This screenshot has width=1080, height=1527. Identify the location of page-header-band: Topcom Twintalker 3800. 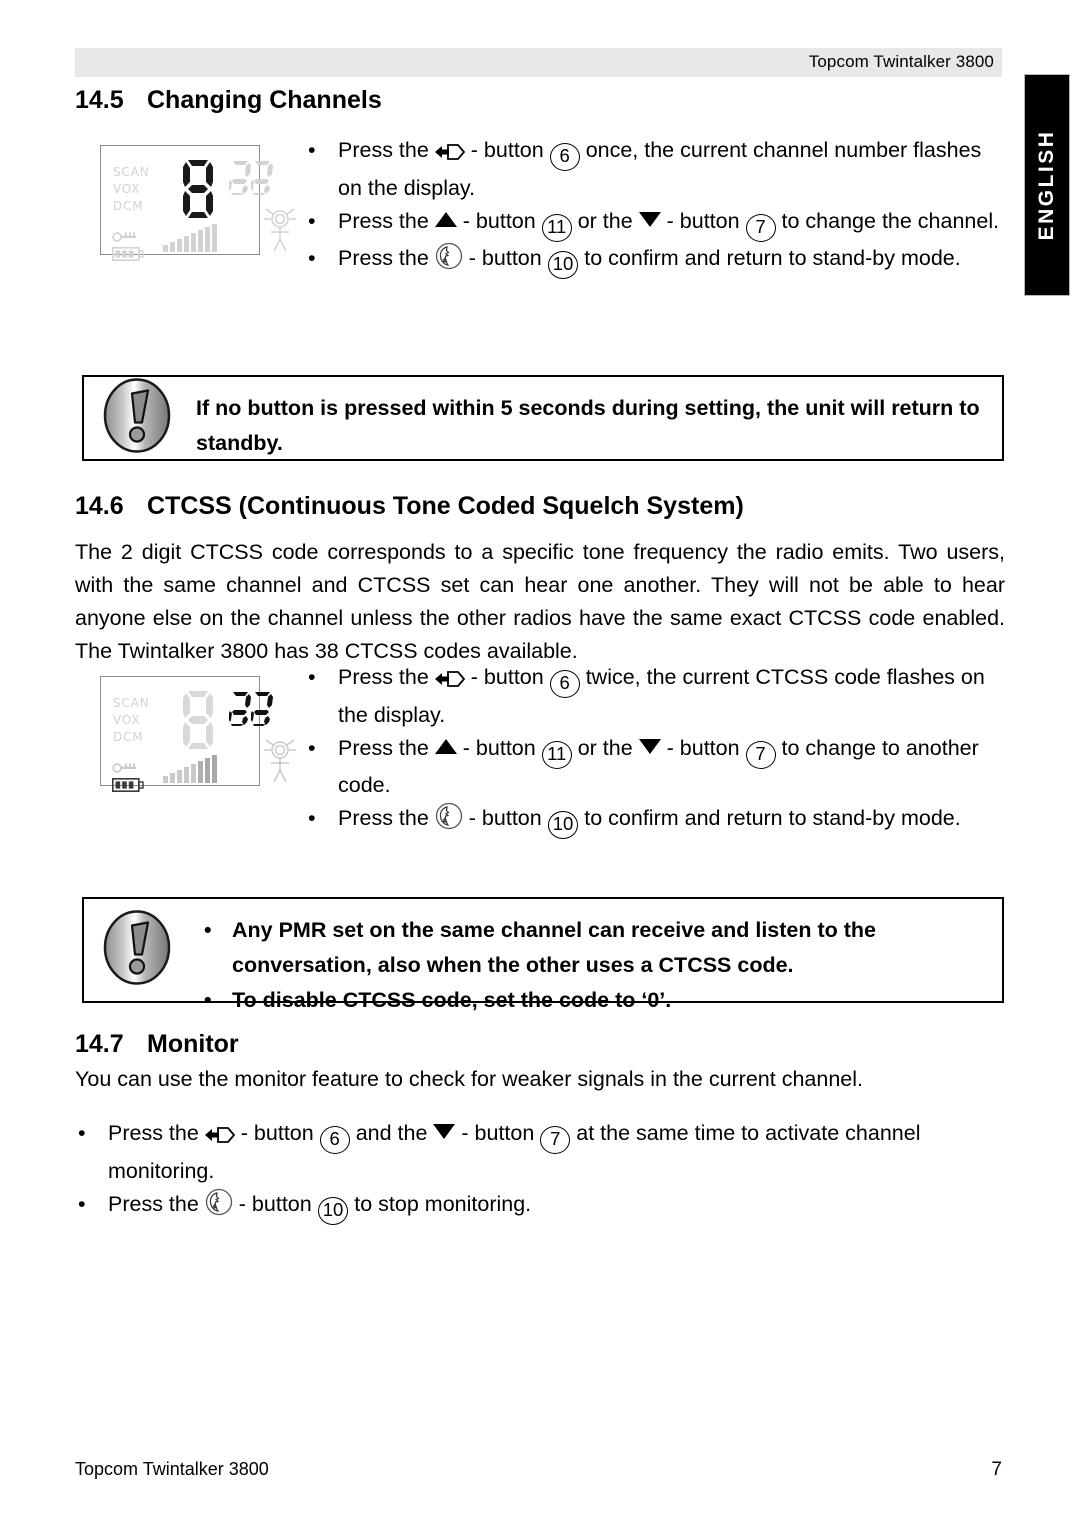
(538, 62).